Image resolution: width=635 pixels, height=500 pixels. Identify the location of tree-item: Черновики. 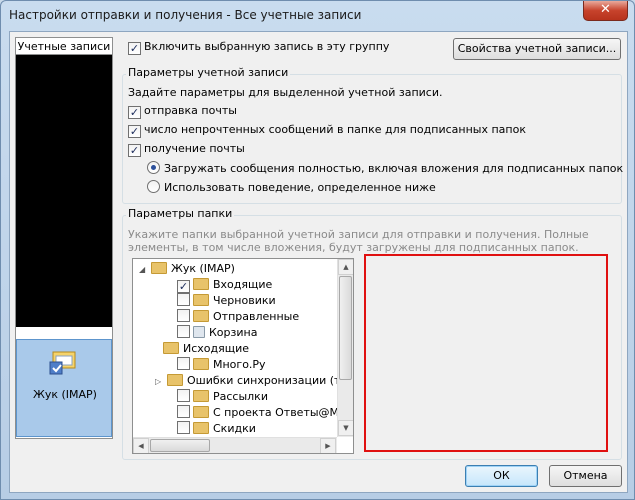
(226, 301).